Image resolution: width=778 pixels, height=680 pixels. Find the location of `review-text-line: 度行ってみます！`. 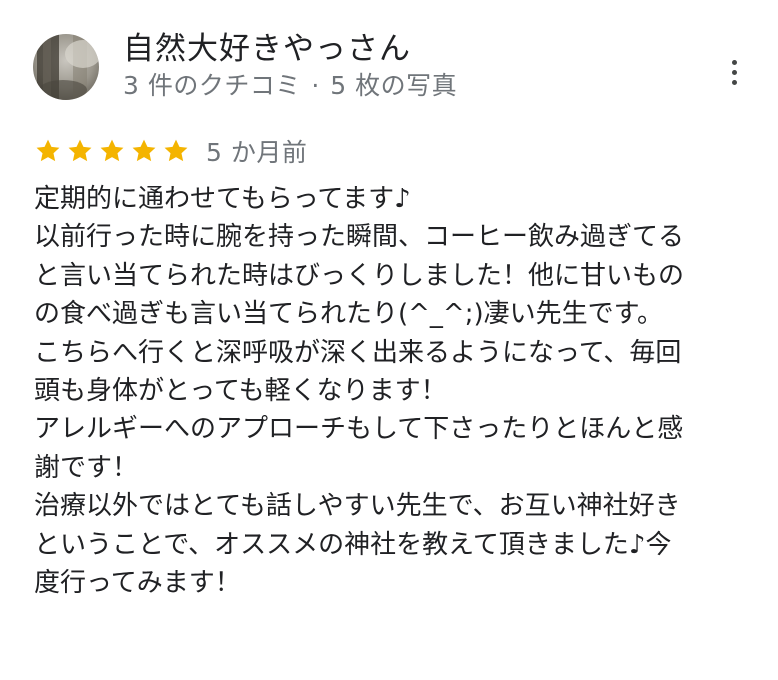

review-text-line: 度行ってみます！ is located at coordinates (137, 583).